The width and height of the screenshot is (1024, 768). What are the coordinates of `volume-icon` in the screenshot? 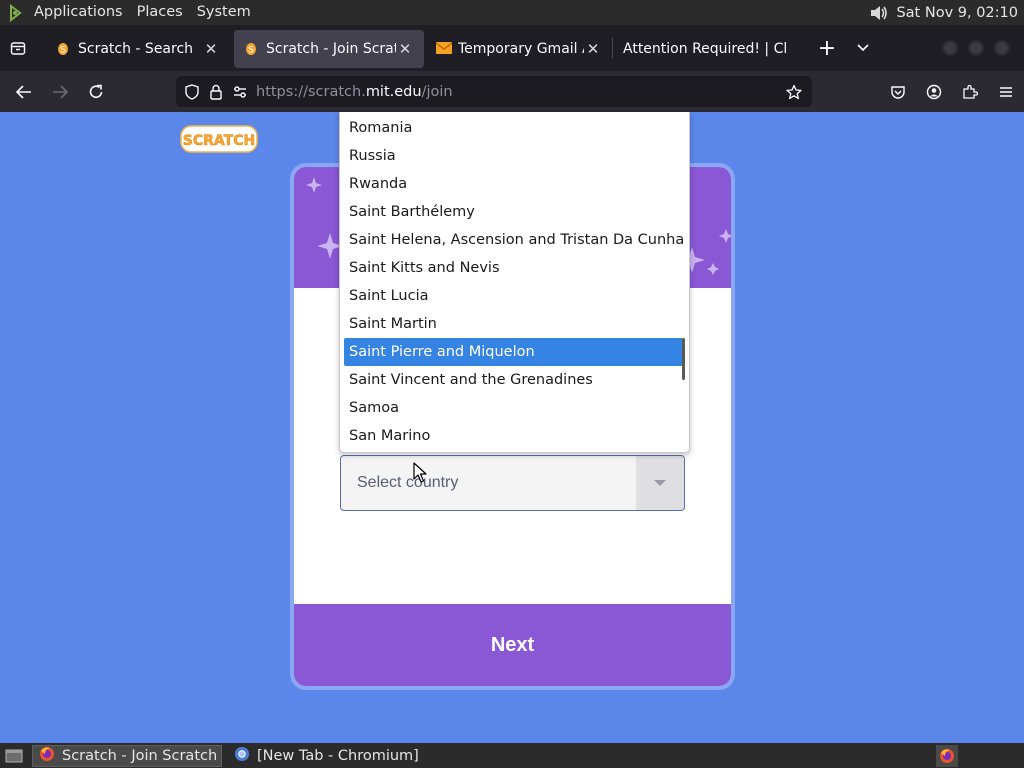 It's located at (879, 13).